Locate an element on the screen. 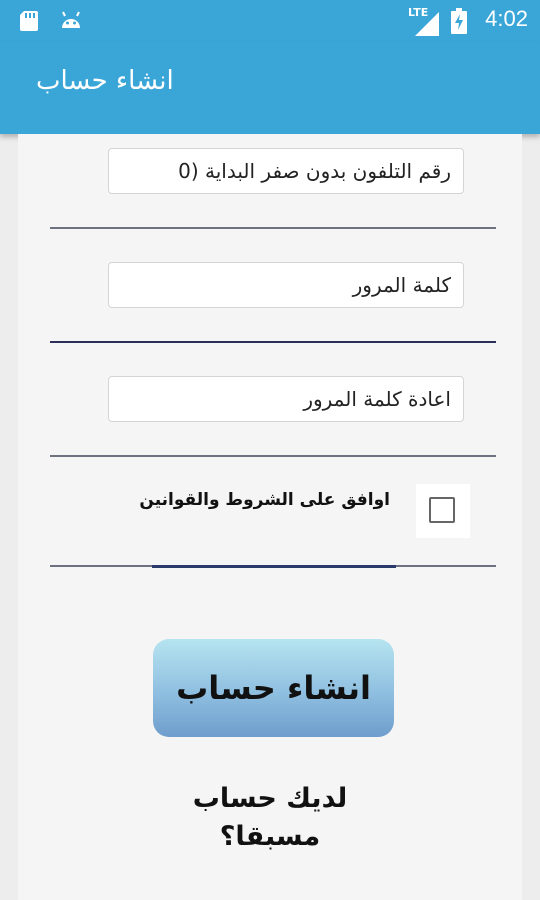 The image size is (540, 900). terms-checkbox is located at coordinates (443, 511).